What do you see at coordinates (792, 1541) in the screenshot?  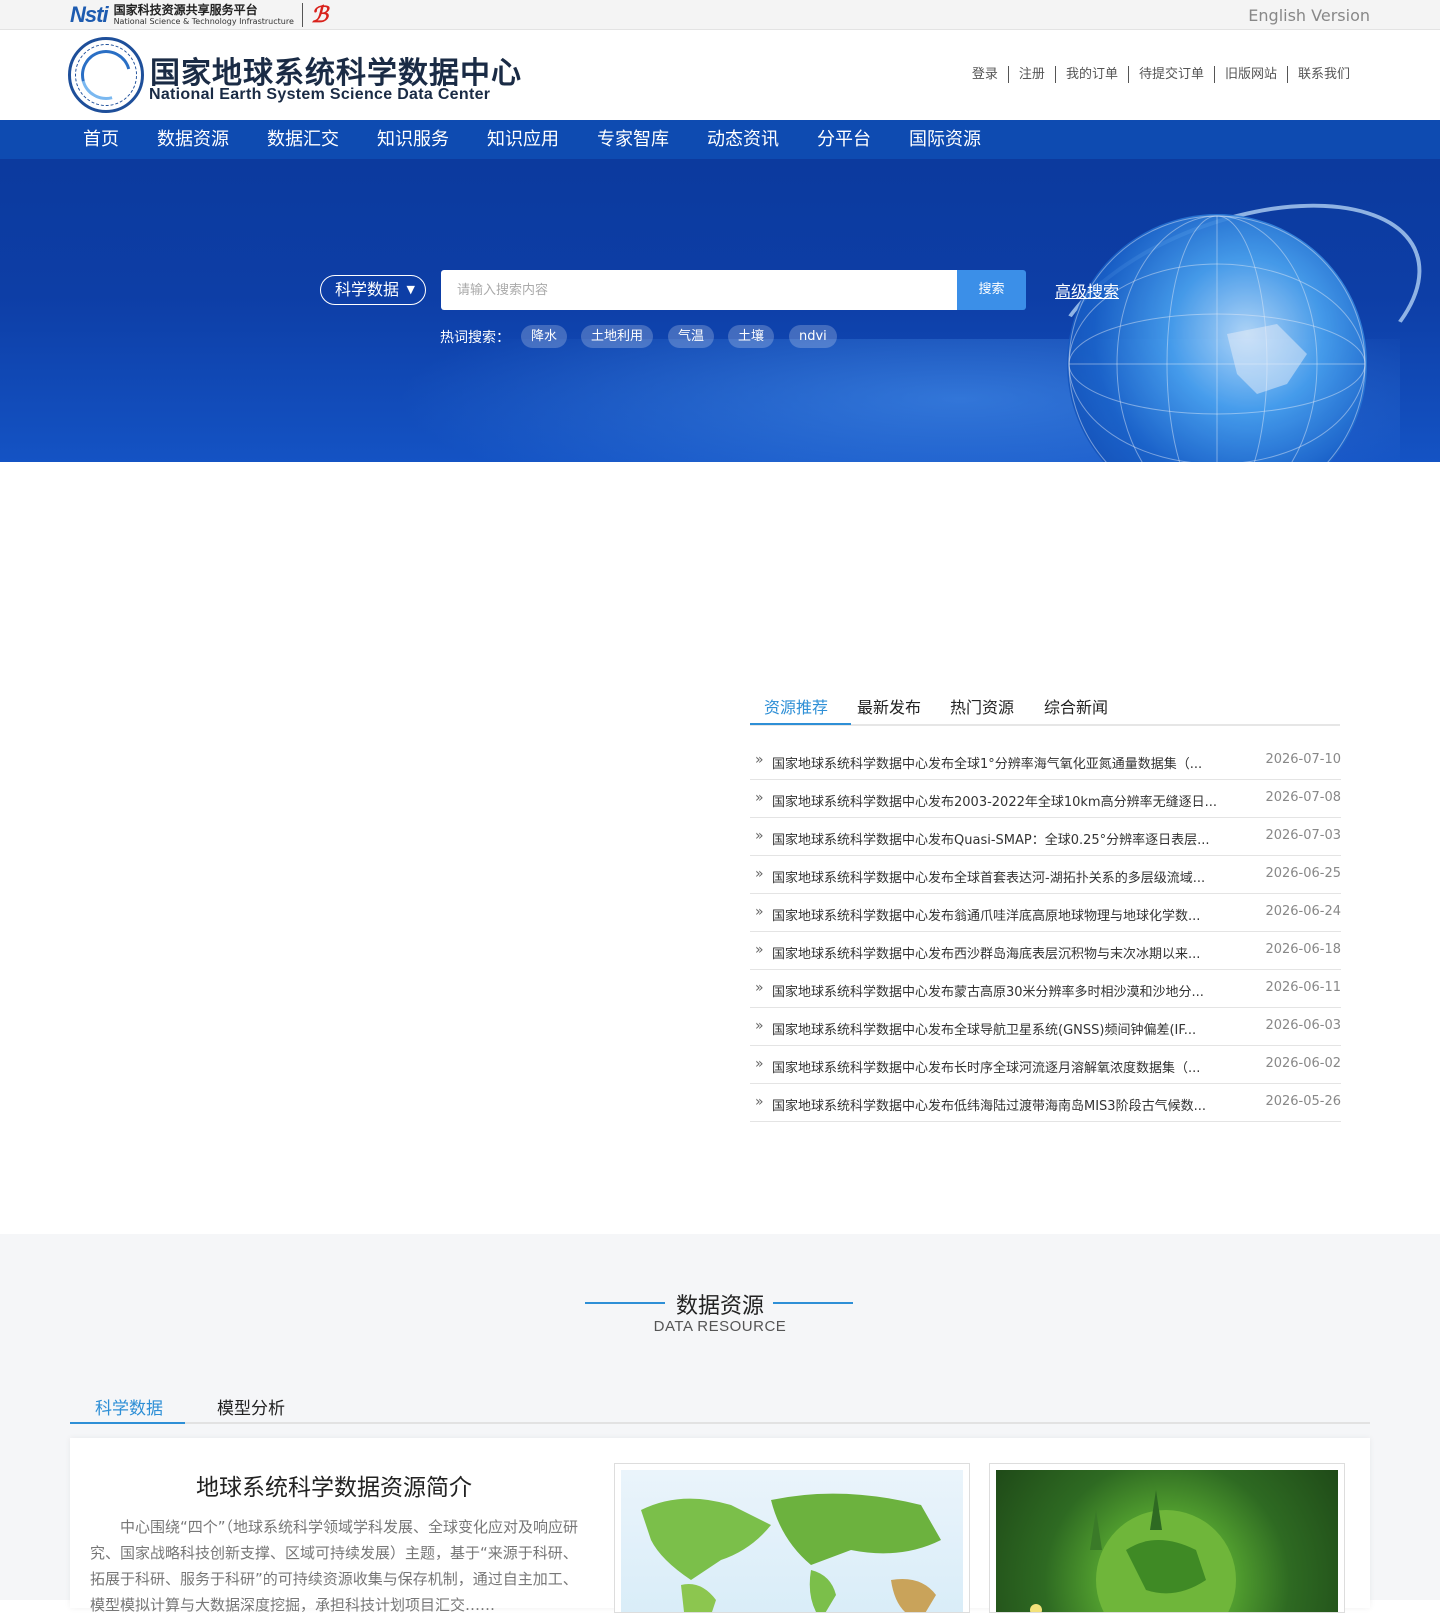 I see `world-map-image` at bounding box center [792, 1541].